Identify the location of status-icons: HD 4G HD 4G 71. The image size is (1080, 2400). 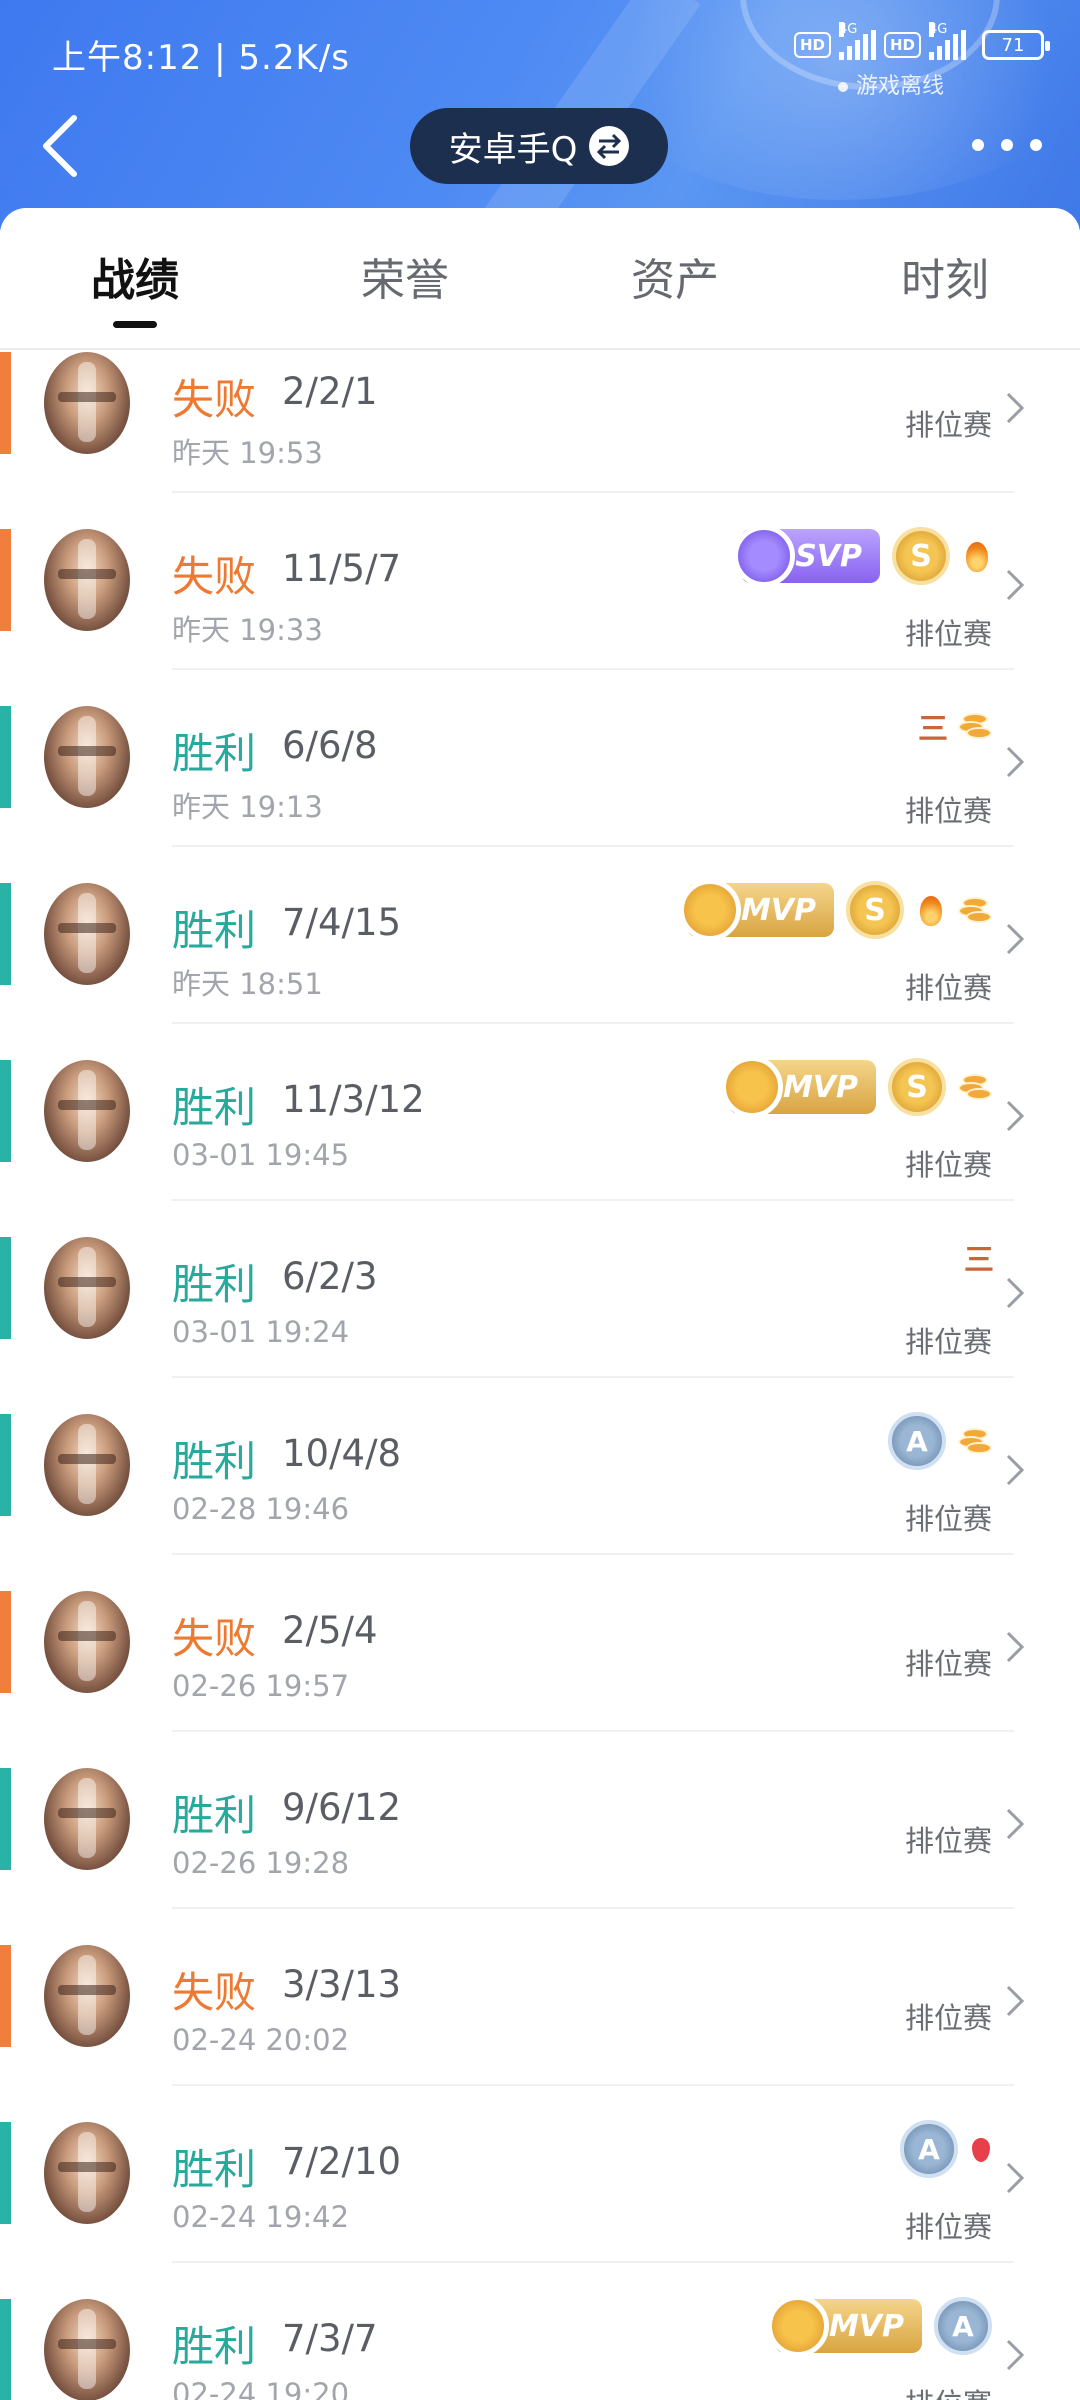
(921, 41).